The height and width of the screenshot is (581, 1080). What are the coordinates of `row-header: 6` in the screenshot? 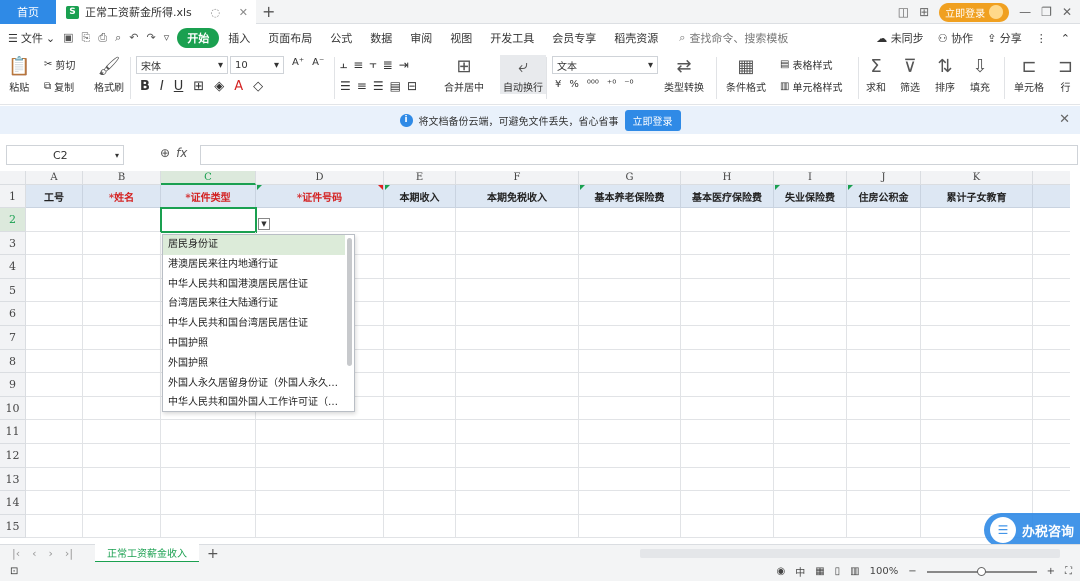 It's located at (13, 314).